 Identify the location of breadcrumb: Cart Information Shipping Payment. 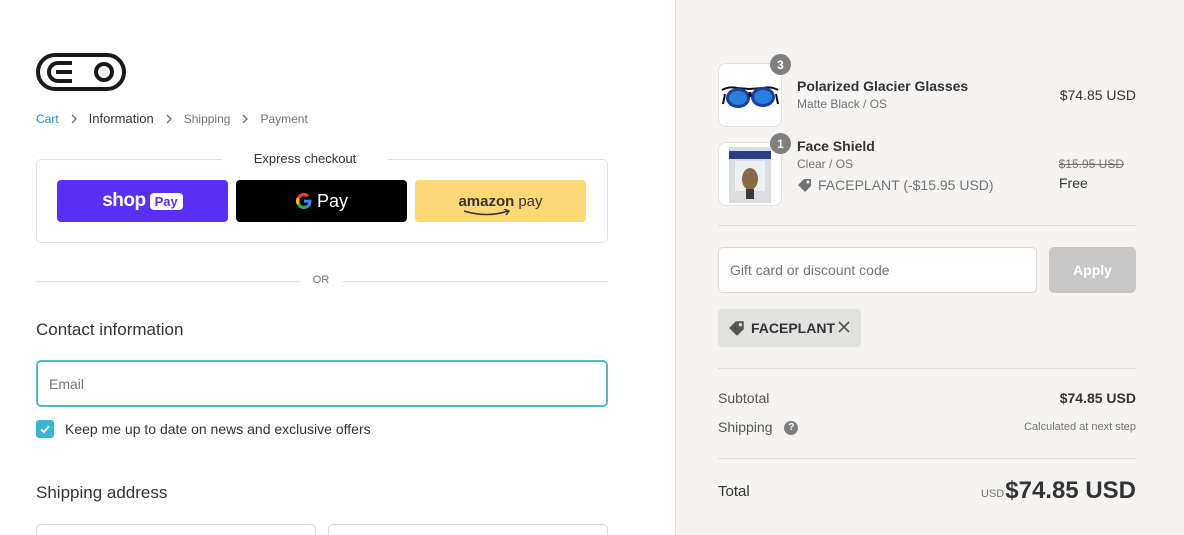
(172, 118).